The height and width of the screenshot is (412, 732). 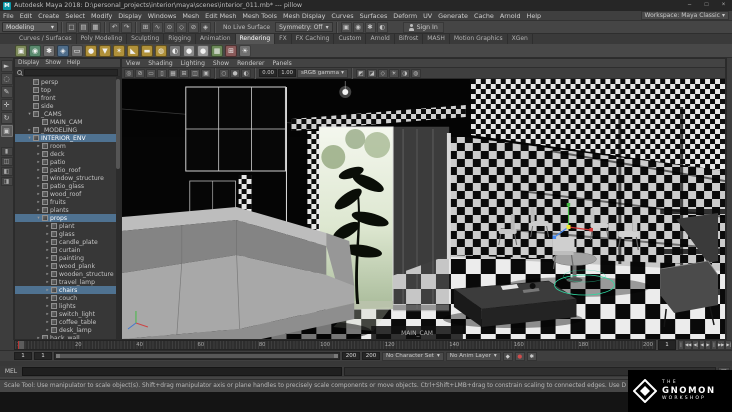 I want to click on outliner-search-input, so click(x=71, y=72).